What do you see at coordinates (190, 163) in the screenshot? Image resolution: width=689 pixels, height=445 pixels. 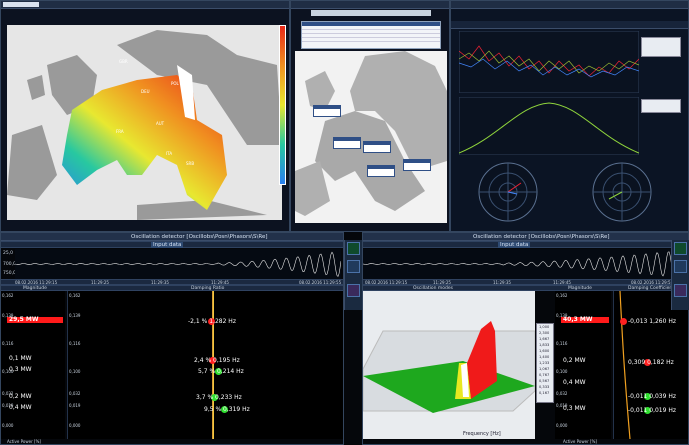 I see `map-label: SRB` at bounding box center [190, 163].